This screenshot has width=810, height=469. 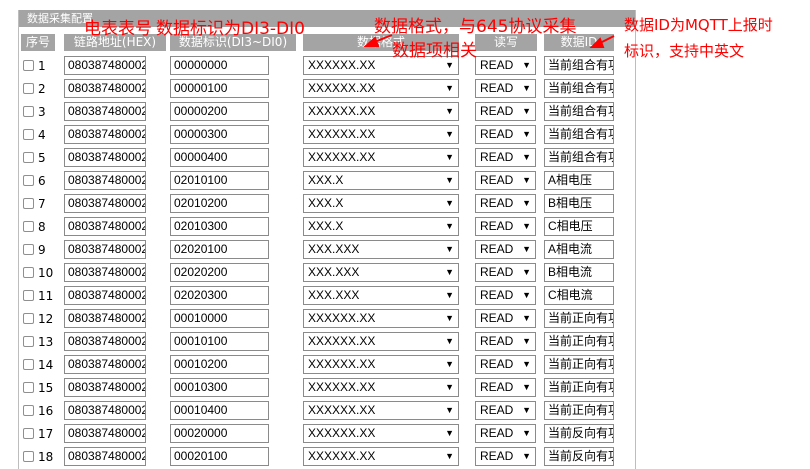 I want to click on identifier-input: 02020100, so click(x=219, y=249).